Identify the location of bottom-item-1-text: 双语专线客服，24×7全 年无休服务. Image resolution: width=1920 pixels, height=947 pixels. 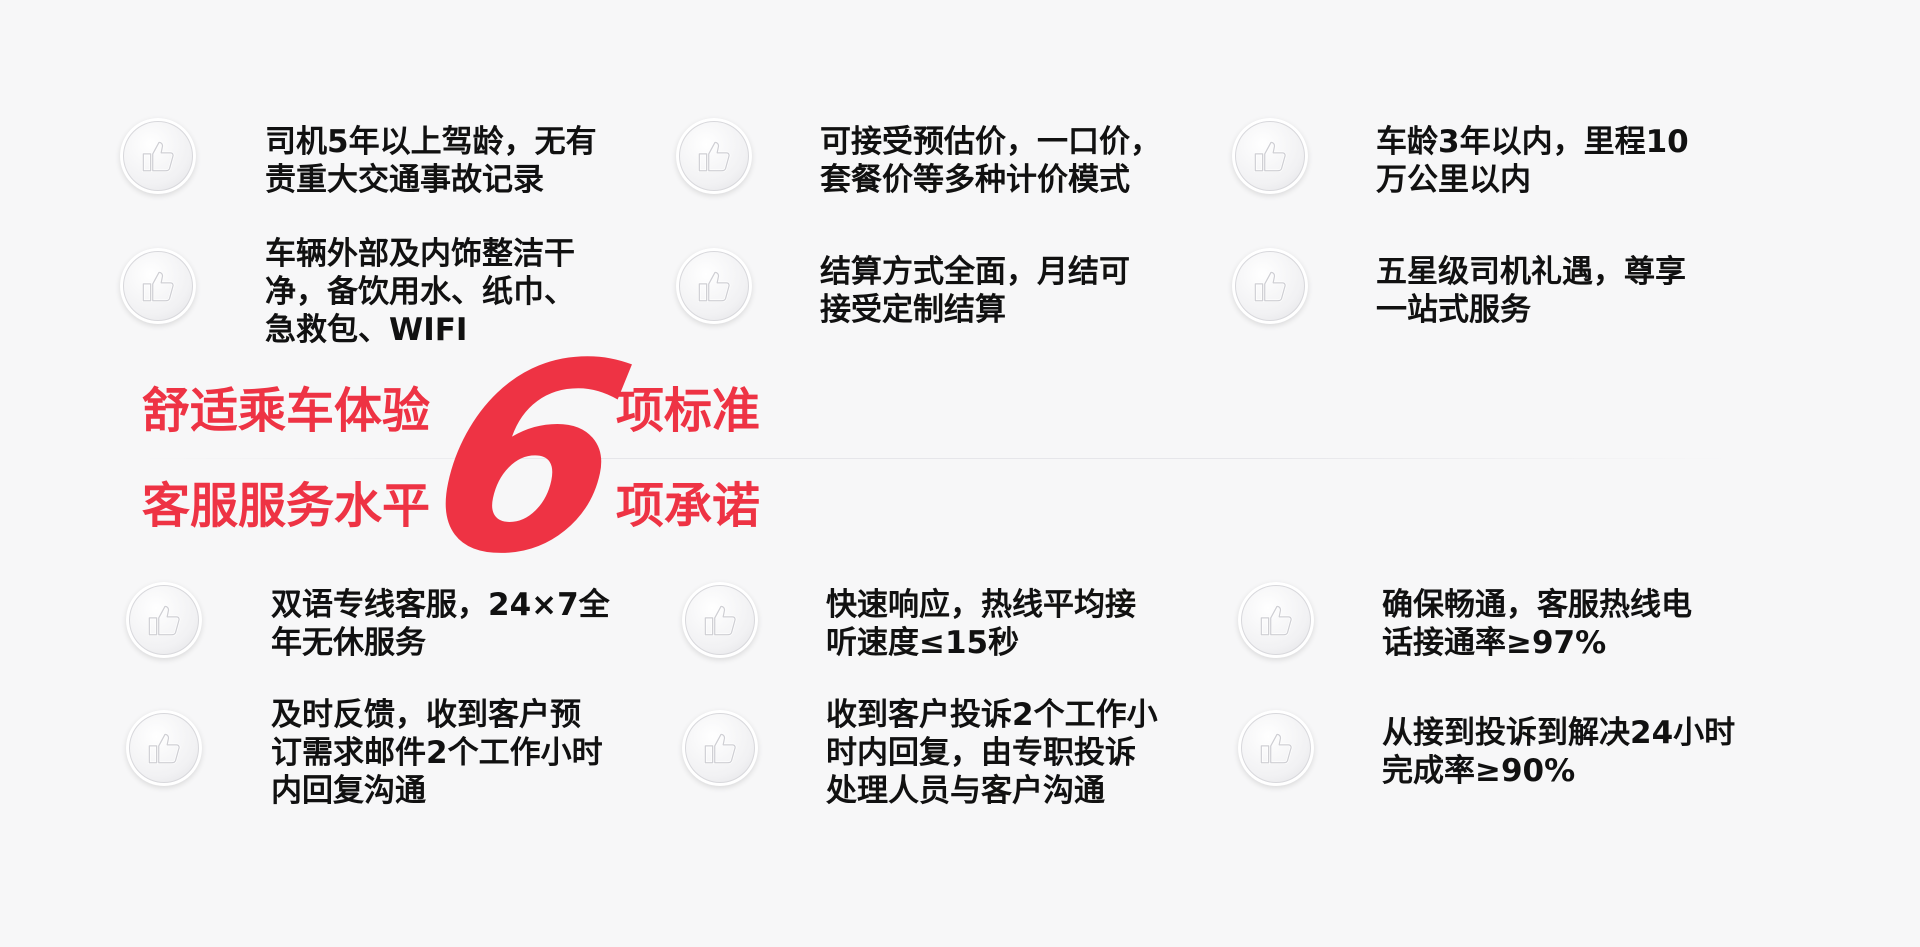
(440, 624).